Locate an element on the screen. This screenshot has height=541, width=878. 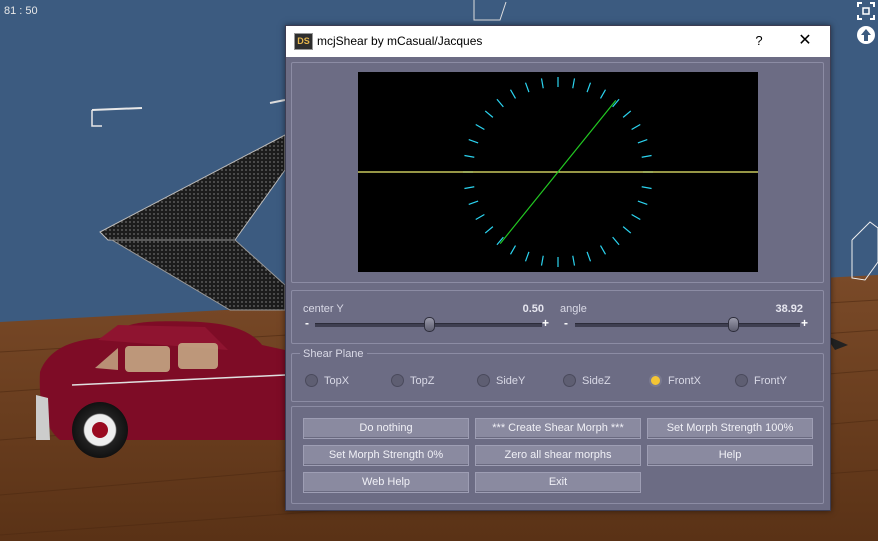
radio-label: FrontX is located at coordinates (685, 381).